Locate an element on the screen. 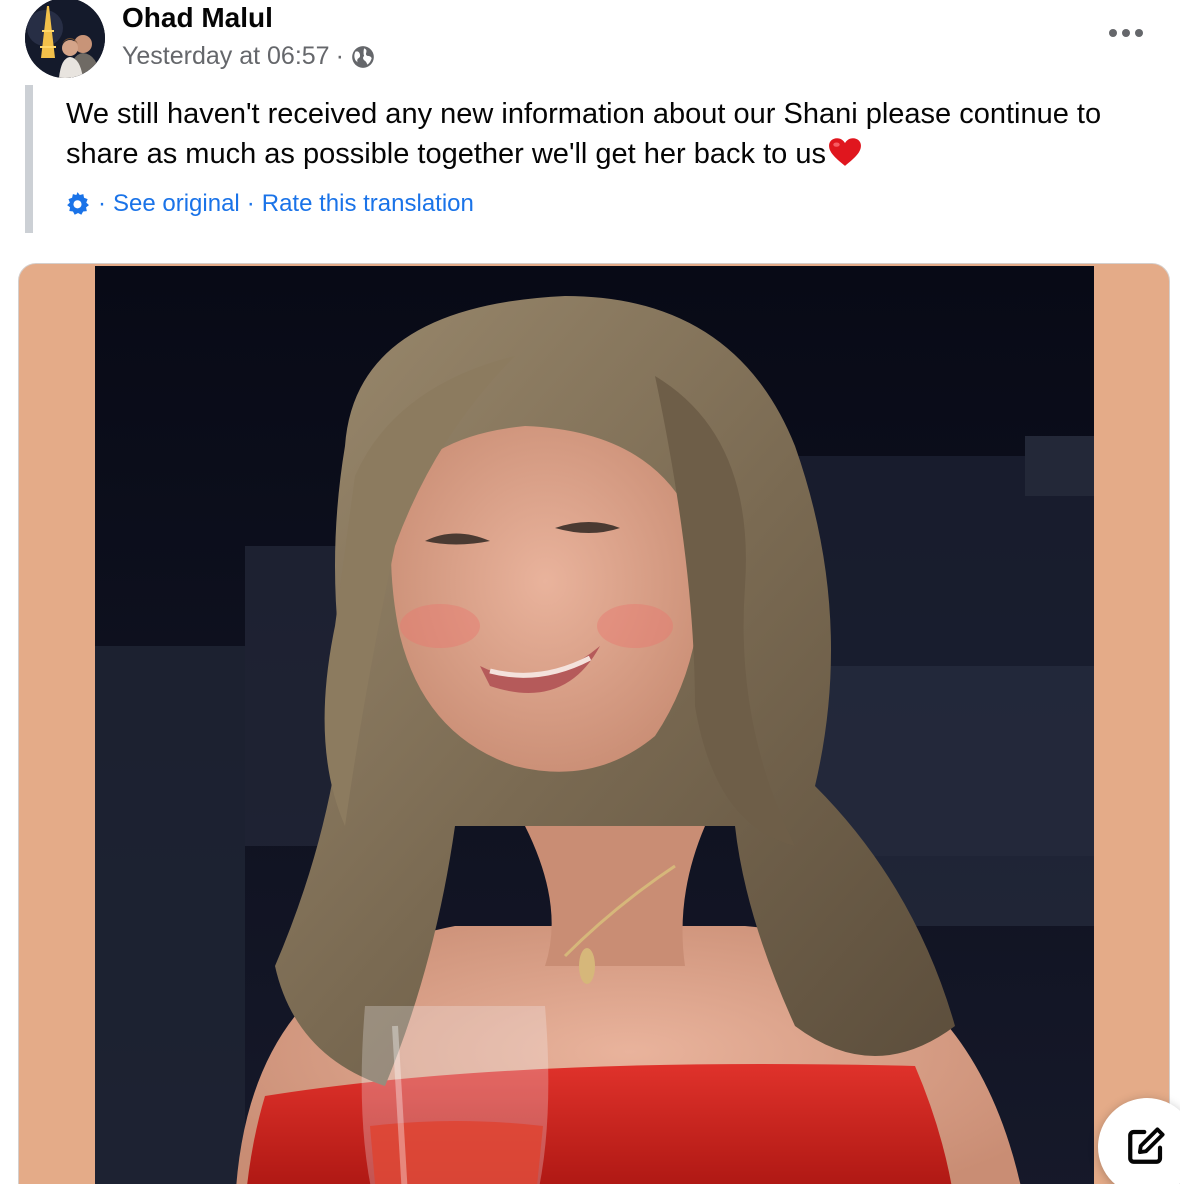 This screenshot has height=1184, width=1180. author-avatar is located at coordinates (65, 39).